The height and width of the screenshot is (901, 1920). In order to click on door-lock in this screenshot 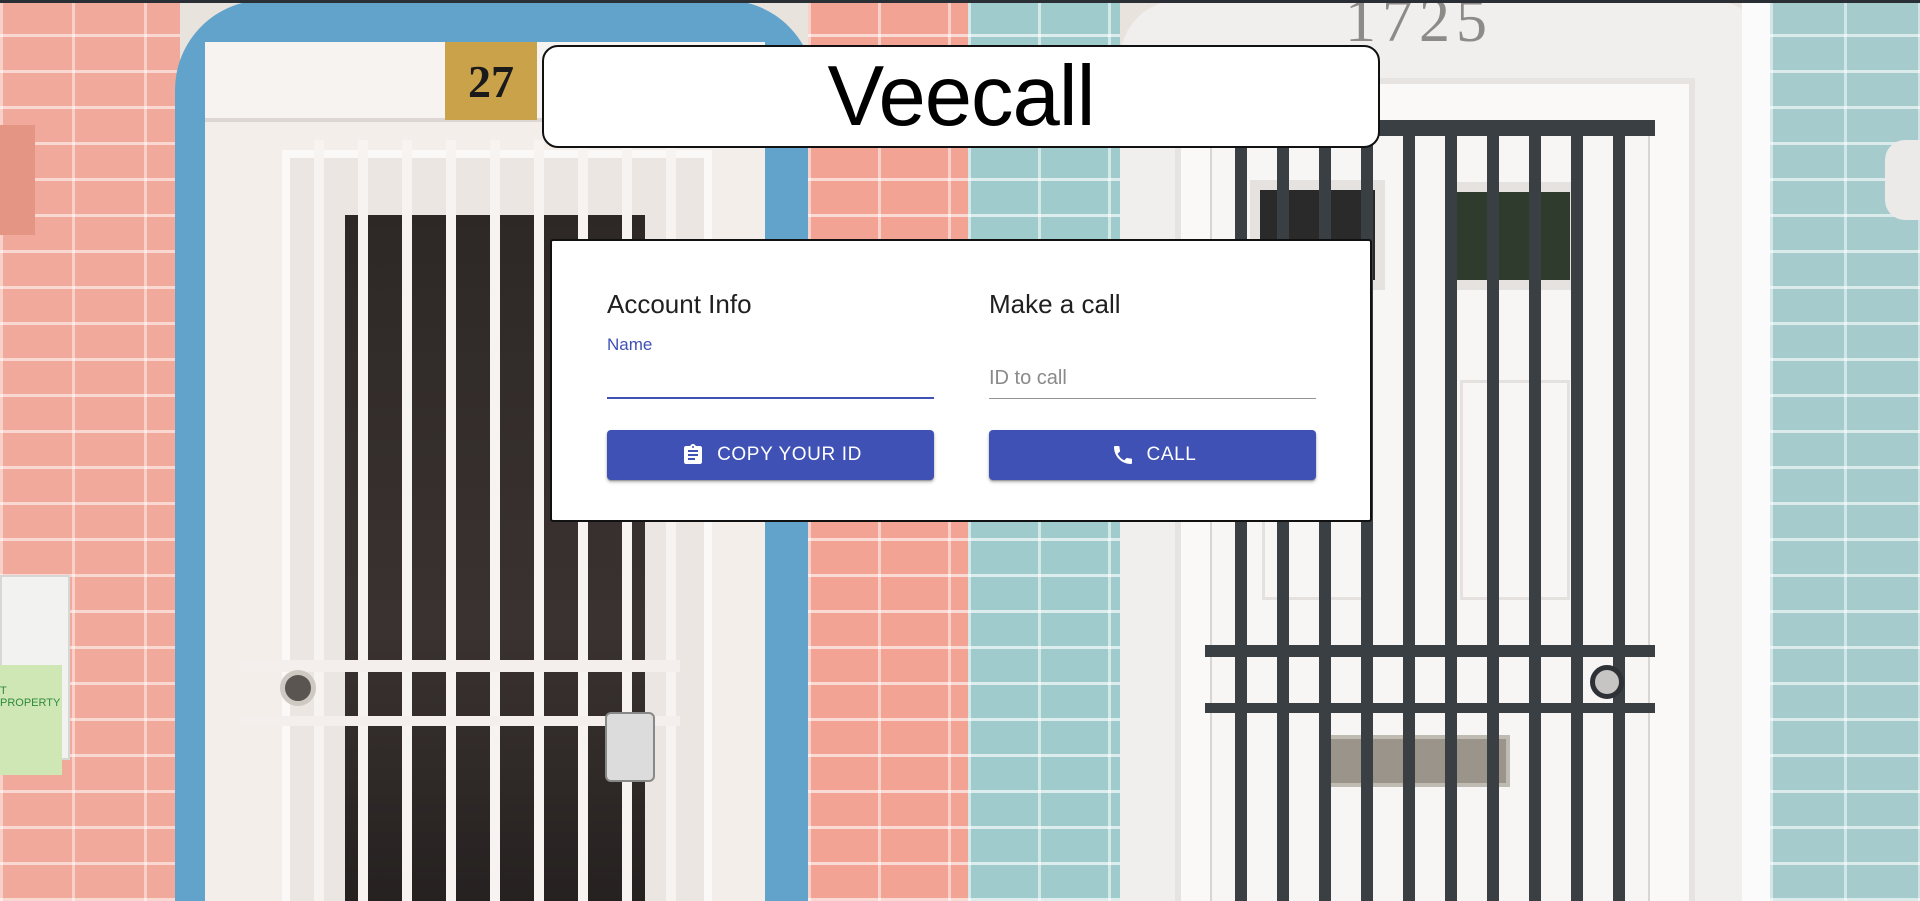, I will do `click(1607, 682)`.